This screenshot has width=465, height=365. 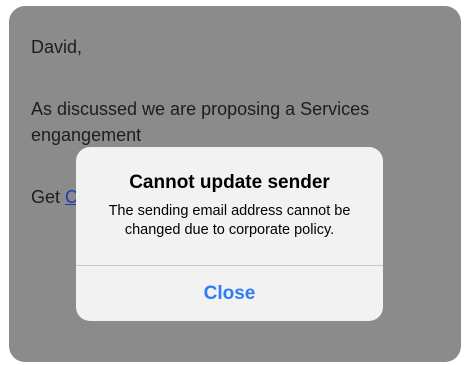 I want to click on email-get-prefix: Get, so click(x=48, y=197).